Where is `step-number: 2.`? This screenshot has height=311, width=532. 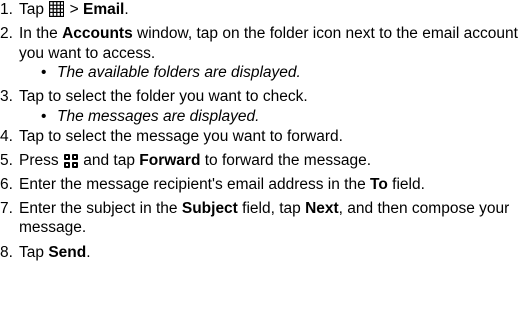
step-number: 2. is located at coordinates (6, 34).